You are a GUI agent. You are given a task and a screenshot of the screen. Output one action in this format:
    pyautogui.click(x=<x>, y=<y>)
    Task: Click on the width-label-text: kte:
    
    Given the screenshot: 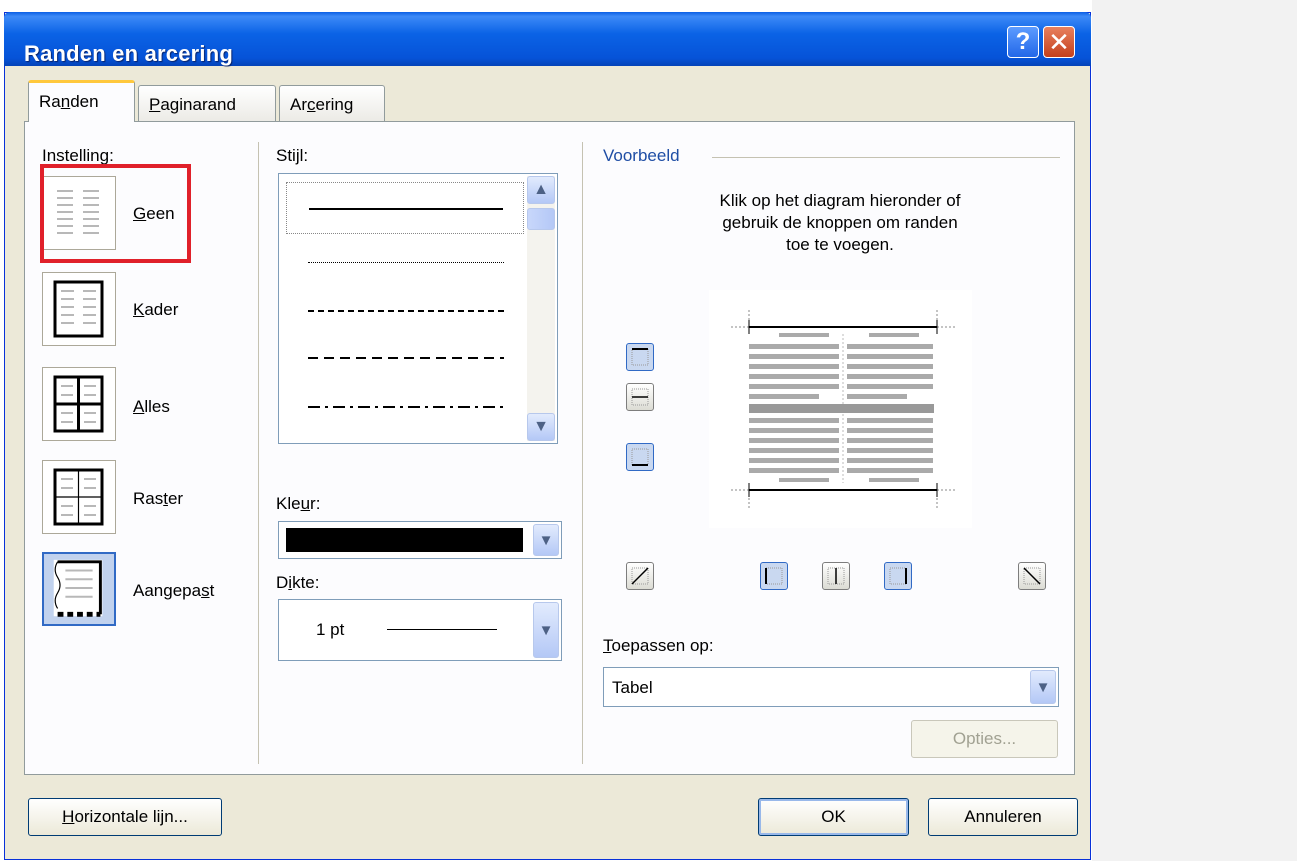 What is the action you would take?
    pyautogui.click(x=306, y=582)
    